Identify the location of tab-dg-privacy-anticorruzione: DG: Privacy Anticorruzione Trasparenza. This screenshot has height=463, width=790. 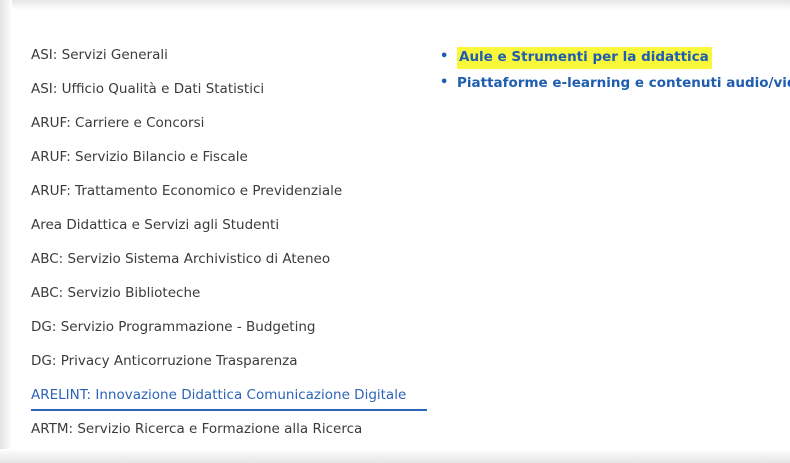
(231, 361).